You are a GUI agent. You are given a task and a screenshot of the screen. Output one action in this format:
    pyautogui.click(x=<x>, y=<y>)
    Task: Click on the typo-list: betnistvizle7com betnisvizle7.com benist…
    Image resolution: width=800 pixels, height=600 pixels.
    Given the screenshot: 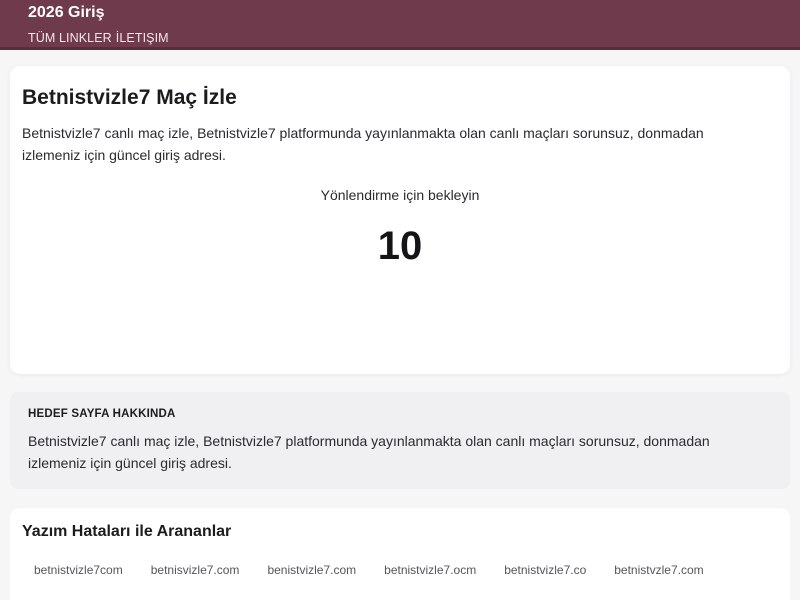 What is the action you would take?
    pyautogui.click(x=402, y=570)
    